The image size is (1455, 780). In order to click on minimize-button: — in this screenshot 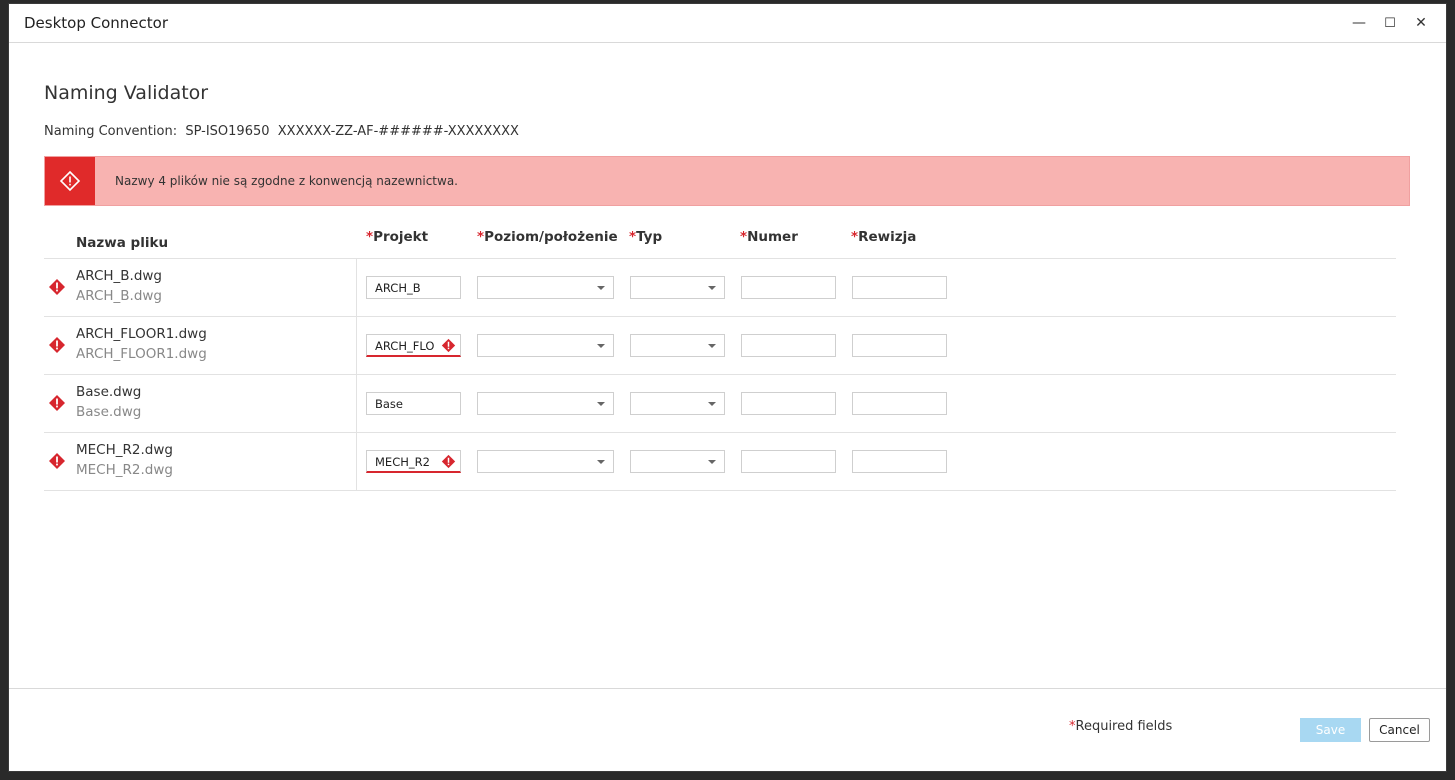, I will do `click(1359, 23)`.